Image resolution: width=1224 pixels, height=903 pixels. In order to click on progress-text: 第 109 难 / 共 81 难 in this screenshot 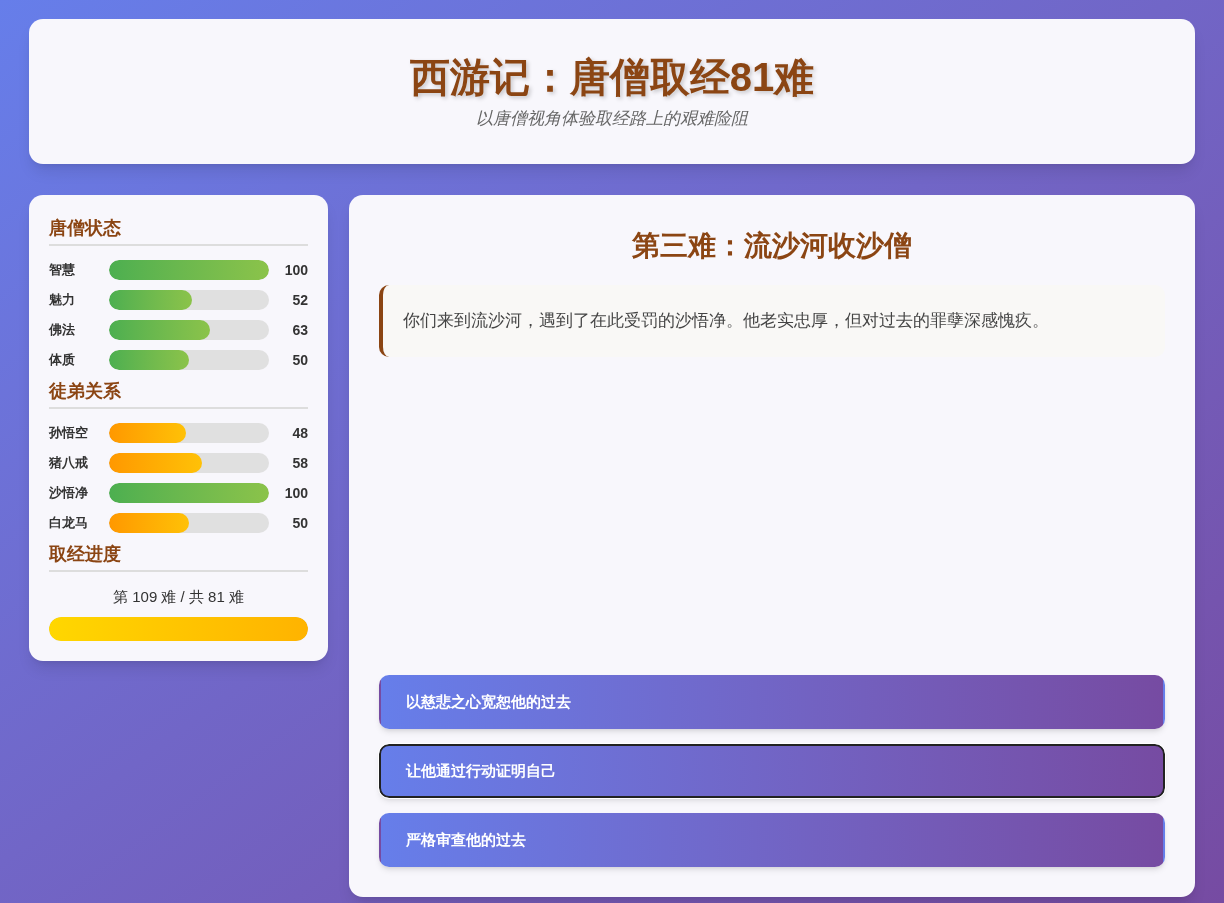, I will do `click(178, 597)`.